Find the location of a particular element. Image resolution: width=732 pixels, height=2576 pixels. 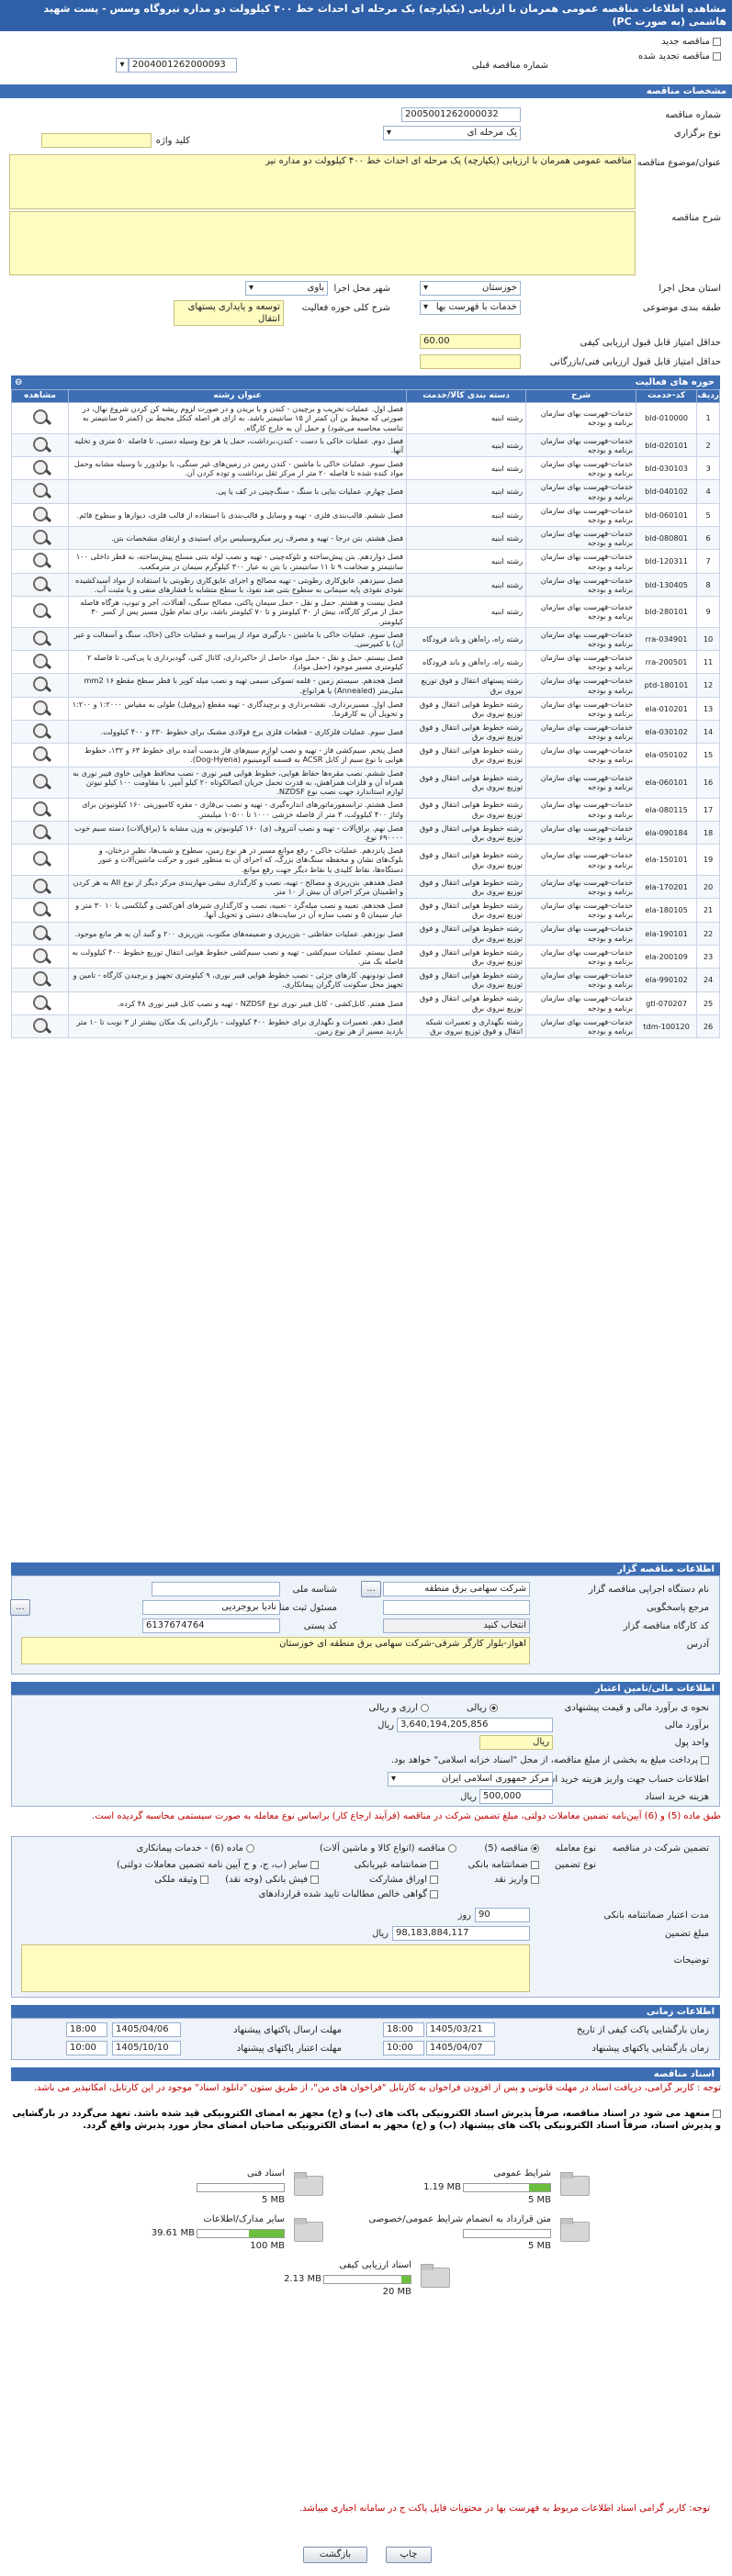

doc-item: سایر مدارک/اطلاعات 39.61 MB 100 MB is located at coordinates (213, 2234).